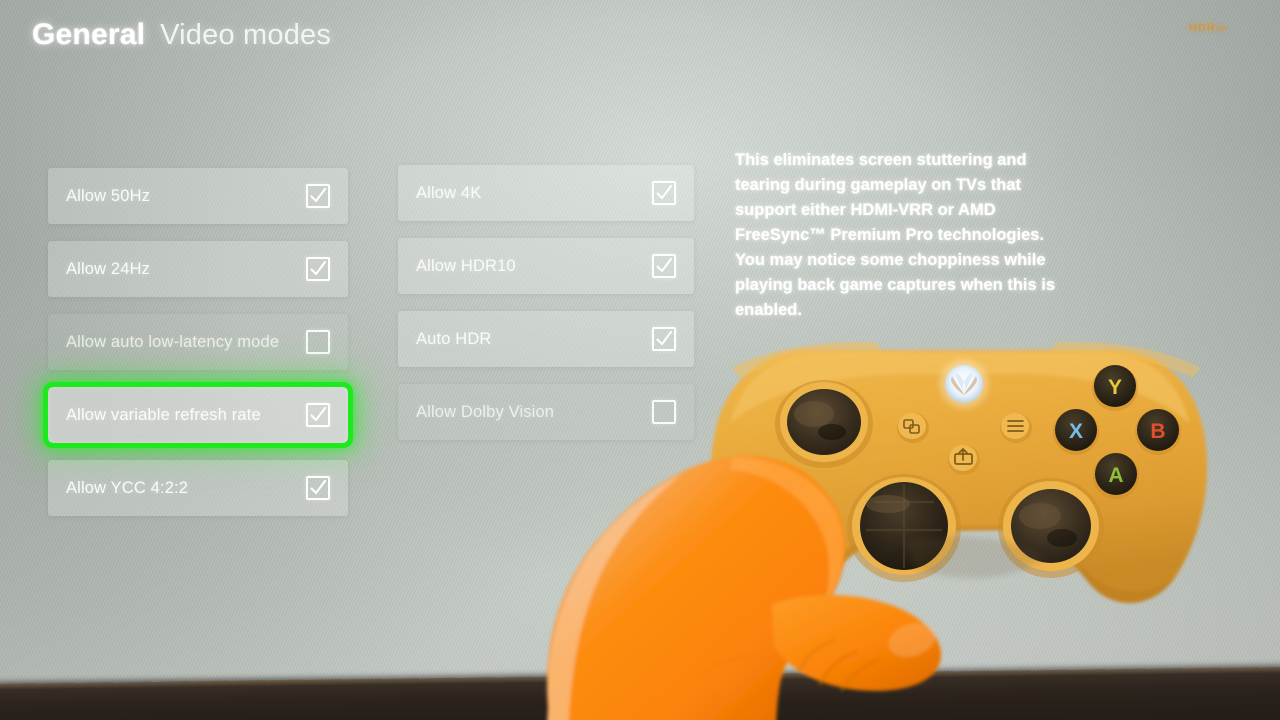 This screenshot has height=720, width=1280. What do you see at coordinates (246, 35) in the screenshot?
I see `page-title: Video modes` at bounding box center [246, 35].